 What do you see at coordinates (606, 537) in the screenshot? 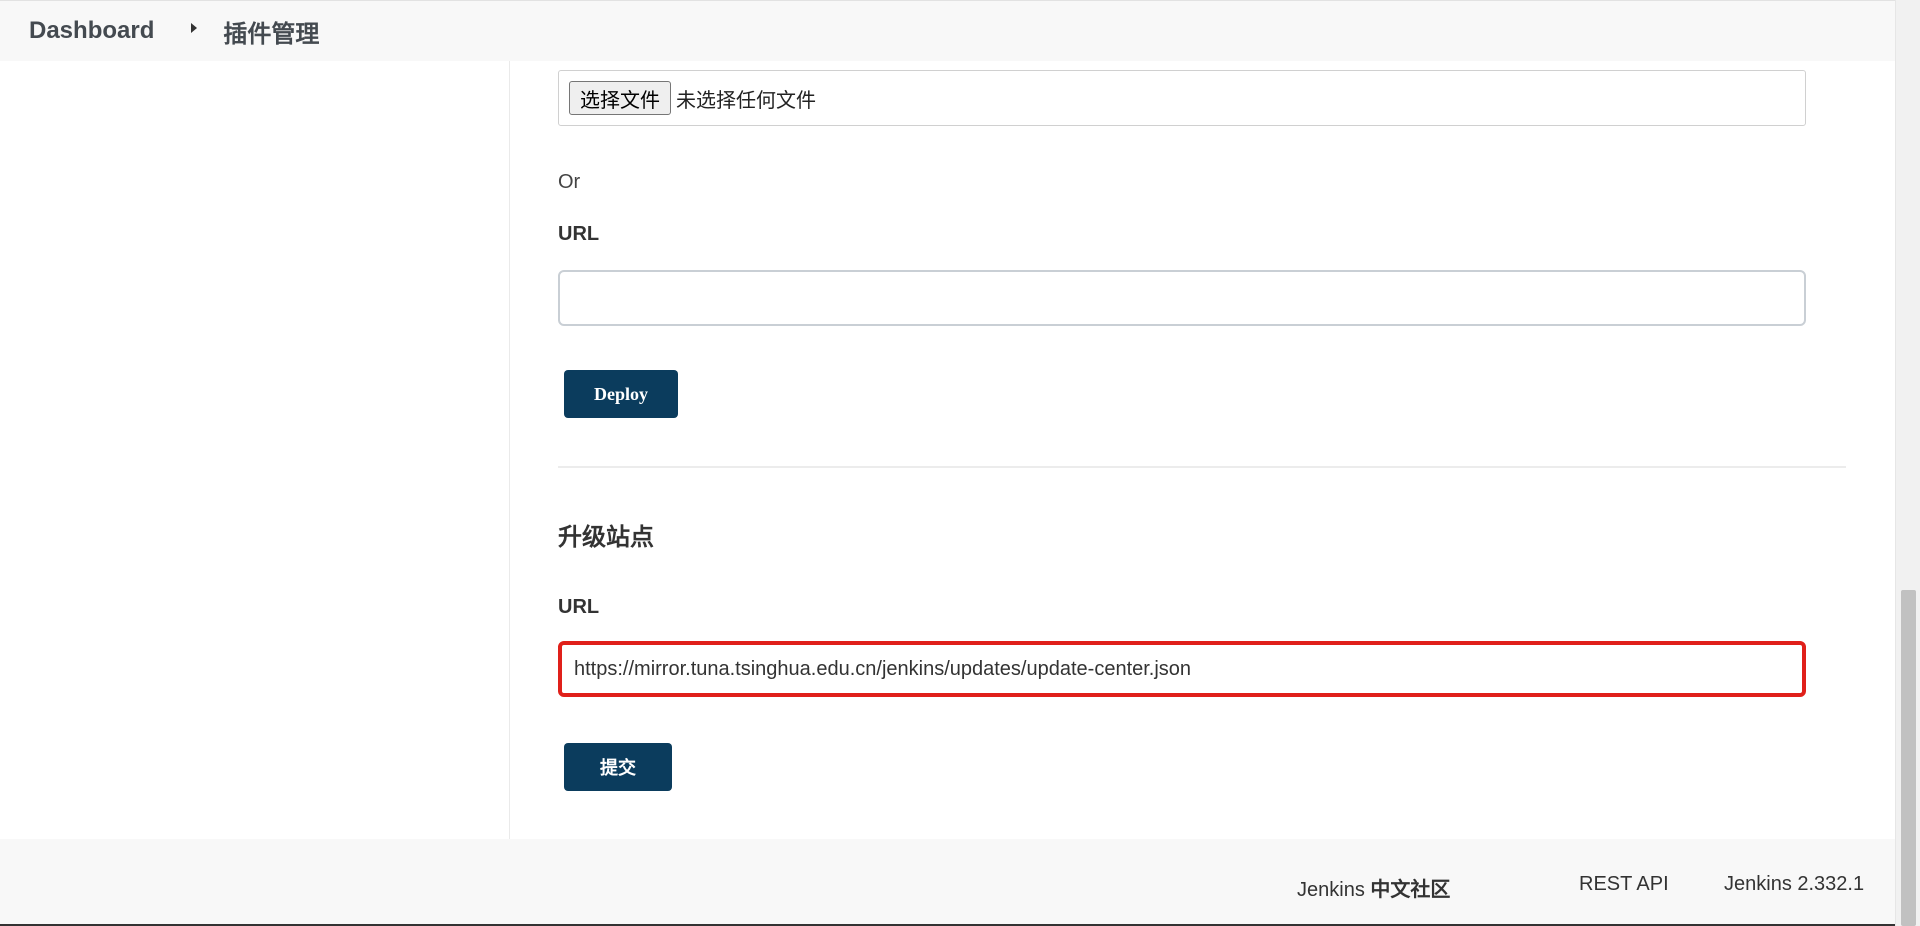
I see `update-site-title: 升级站点` at bounding box center [606, 537].